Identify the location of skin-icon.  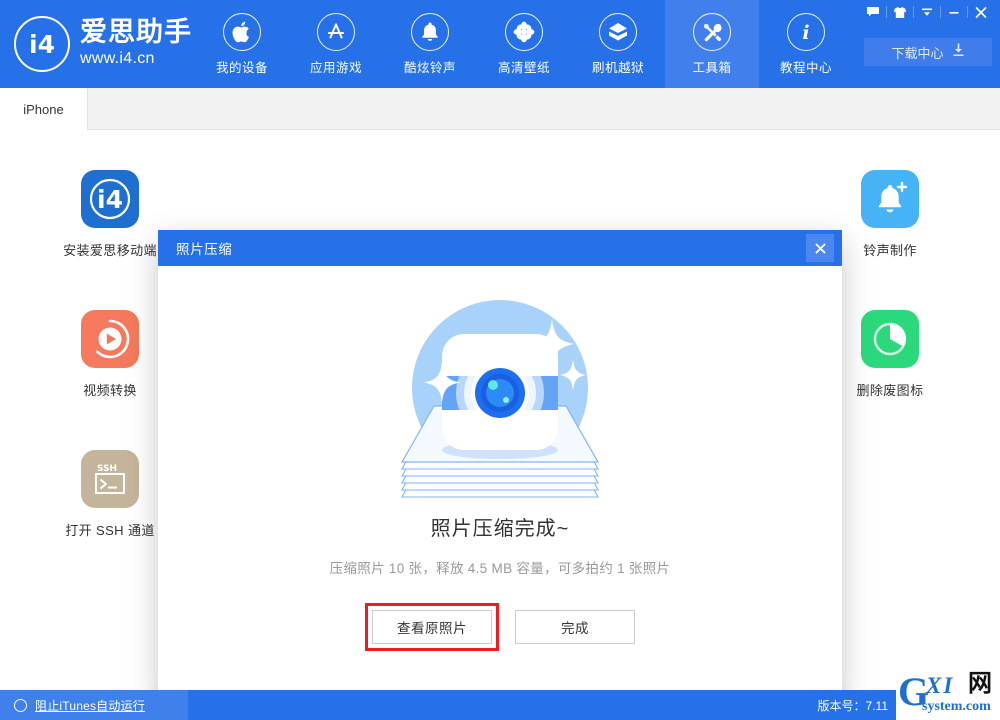
(900, 12).